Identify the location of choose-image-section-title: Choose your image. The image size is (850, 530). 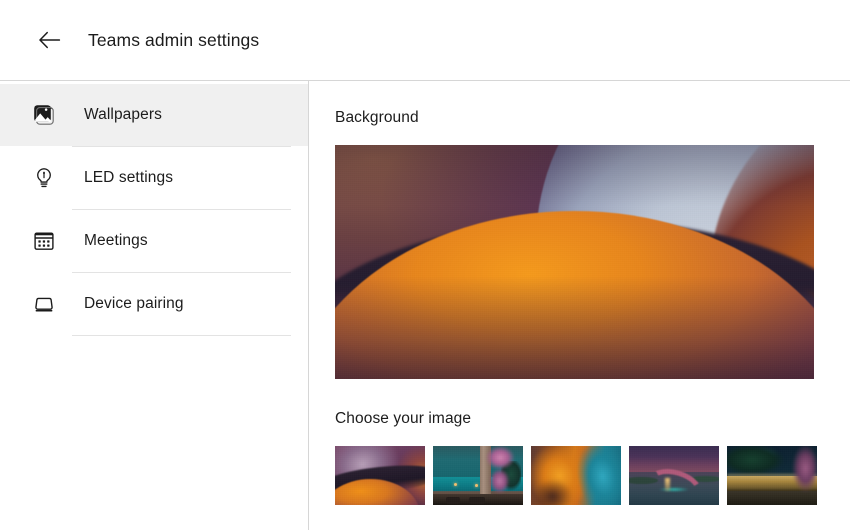
(403, 418).